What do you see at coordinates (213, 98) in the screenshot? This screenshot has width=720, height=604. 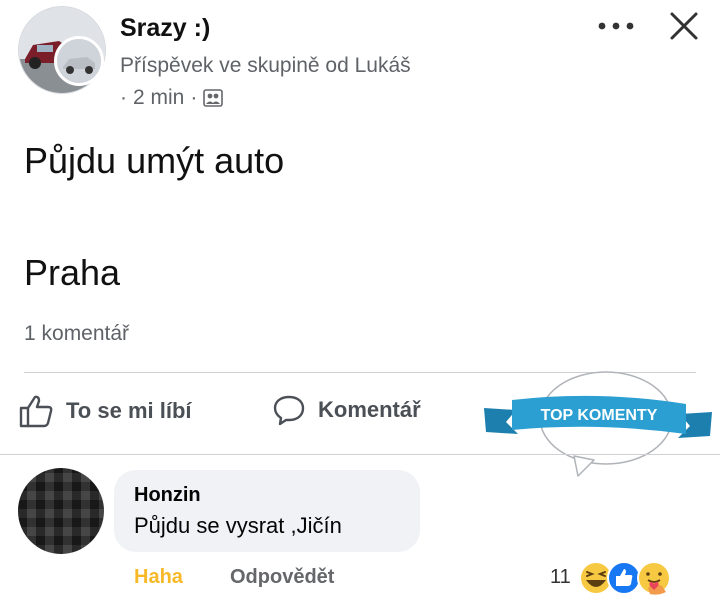 I see `group-members-icon` at bounding box center [213, 98].